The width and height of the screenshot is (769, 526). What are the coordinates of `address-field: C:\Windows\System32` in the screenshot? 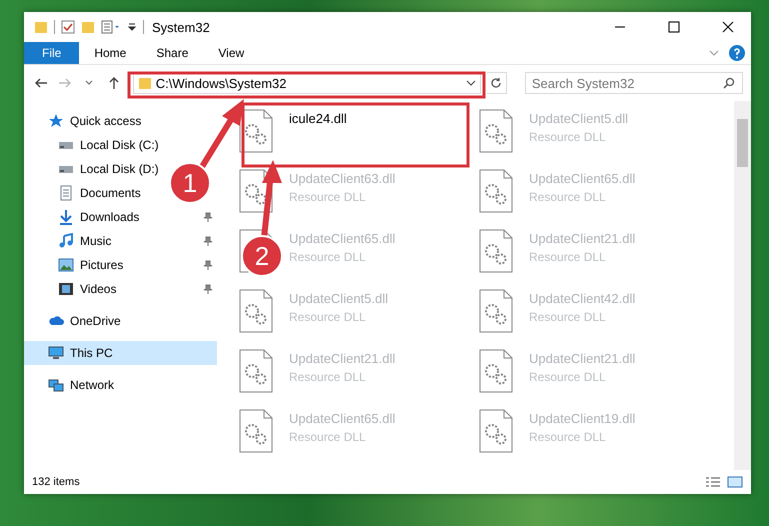 It's located at (306, 83).